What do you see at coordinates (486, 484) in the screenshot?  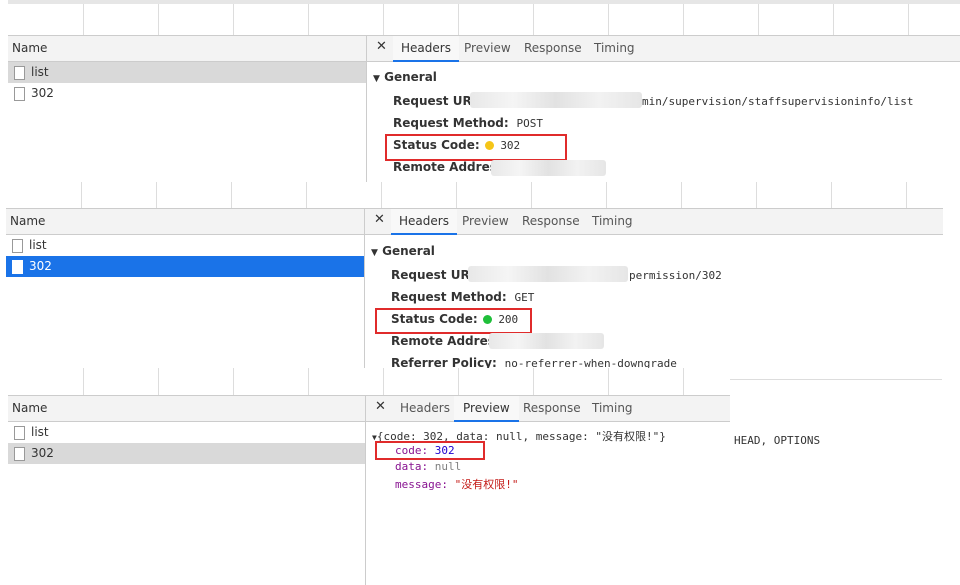 I see `json-value-message: "没有权限!"` at bounding box center [486, 484].